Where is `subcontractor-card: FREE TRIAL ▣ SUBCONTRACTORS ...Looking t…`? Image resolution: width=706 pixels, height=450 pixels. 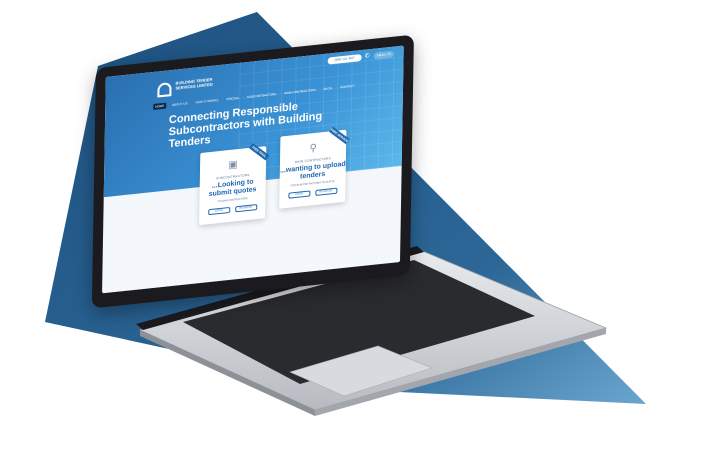
subcontractor-card: FREE TRIAL ▣ SUBCONTRACTORS ...Looking t… is located at coordinates (234, 184).